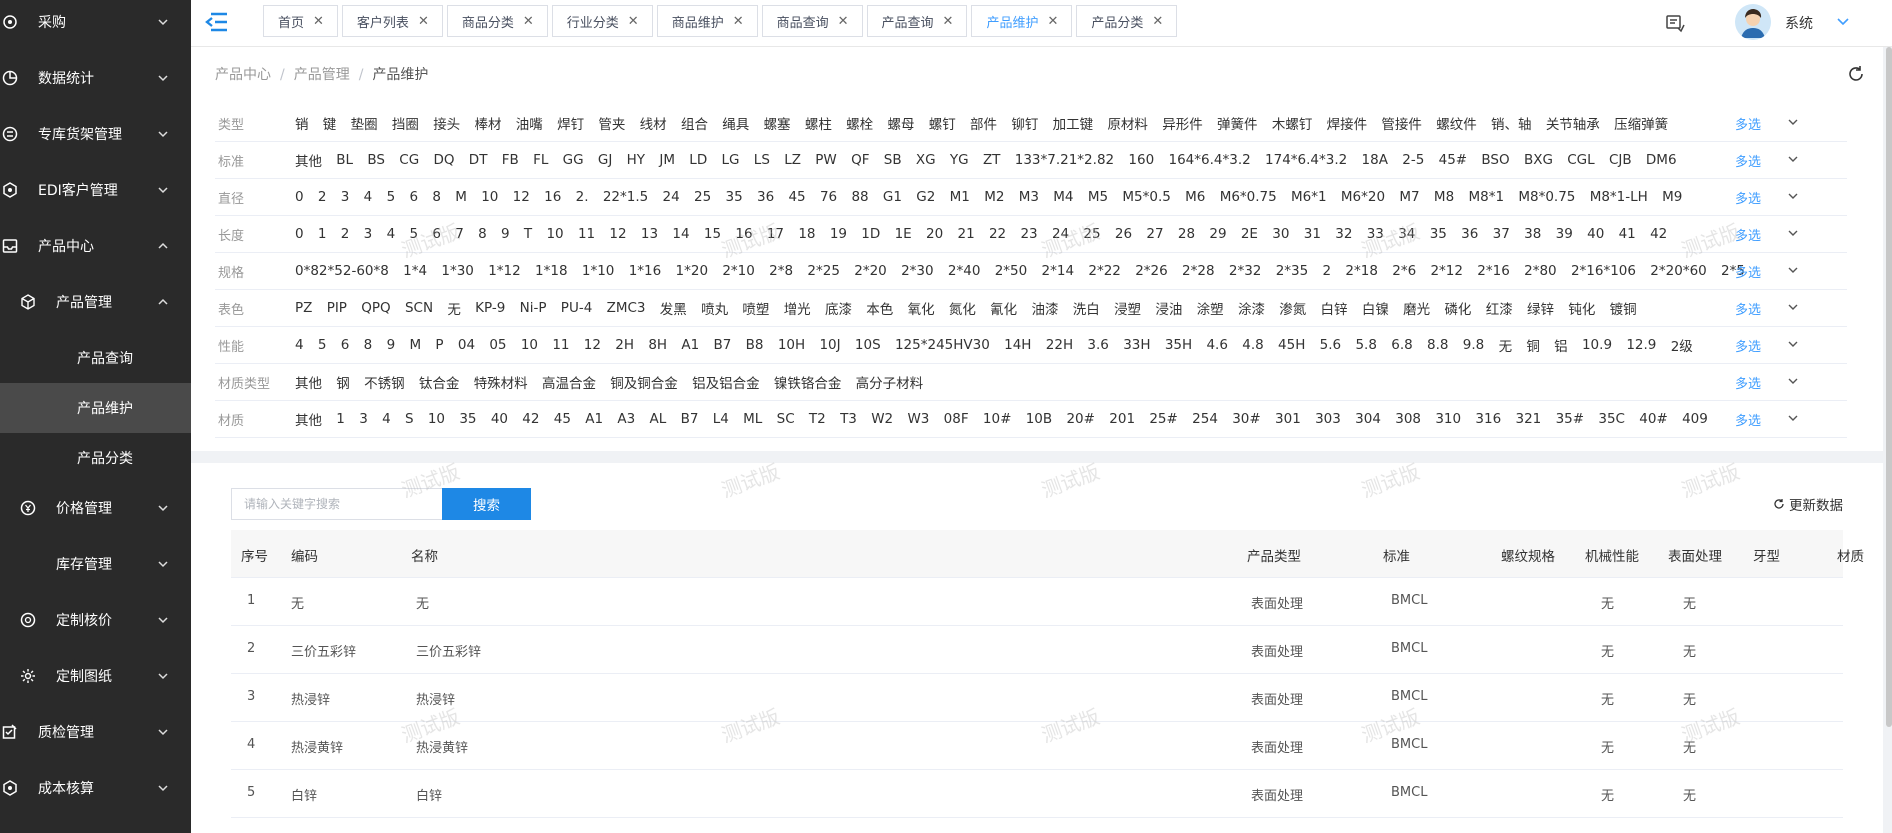 This screenshot has width=1892, height=833. Describe the element at coordinates (838, 234) in the screenshot. I see `filter-option: 19` at that location.